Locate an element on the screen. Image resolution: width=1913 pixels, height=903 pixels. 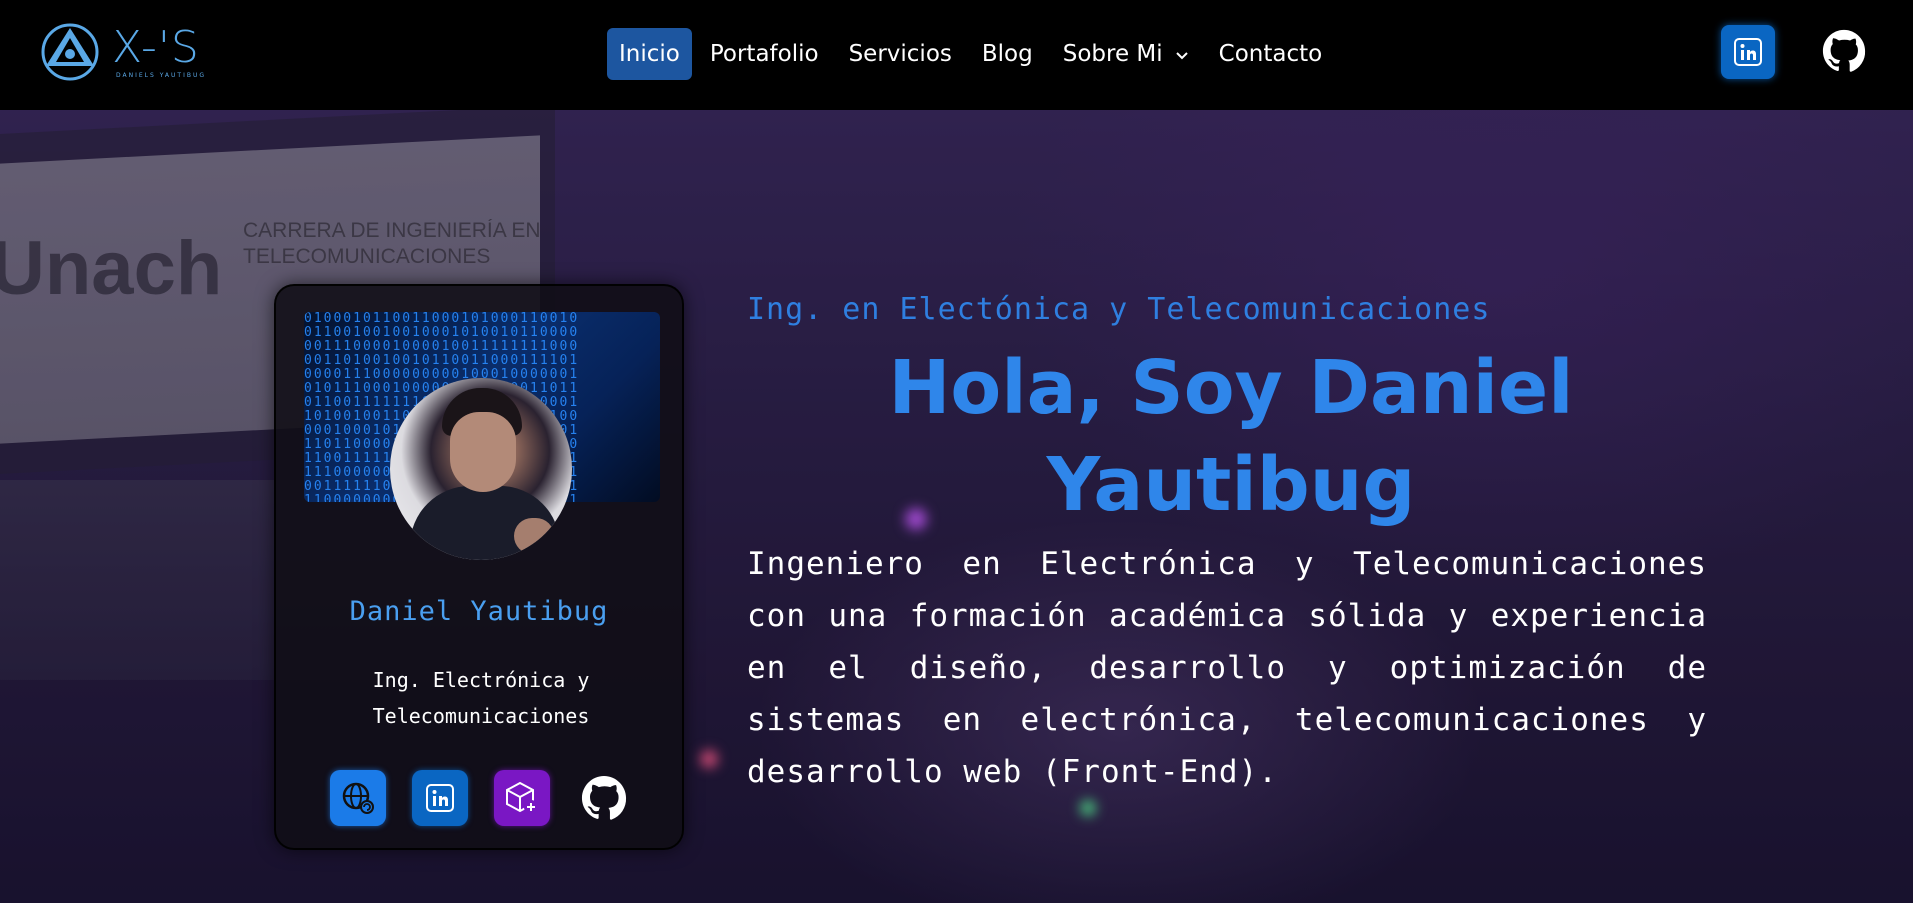
card-title: Ing. Electrónica y Telecomunicaciones is located at coordinates (481, 698).